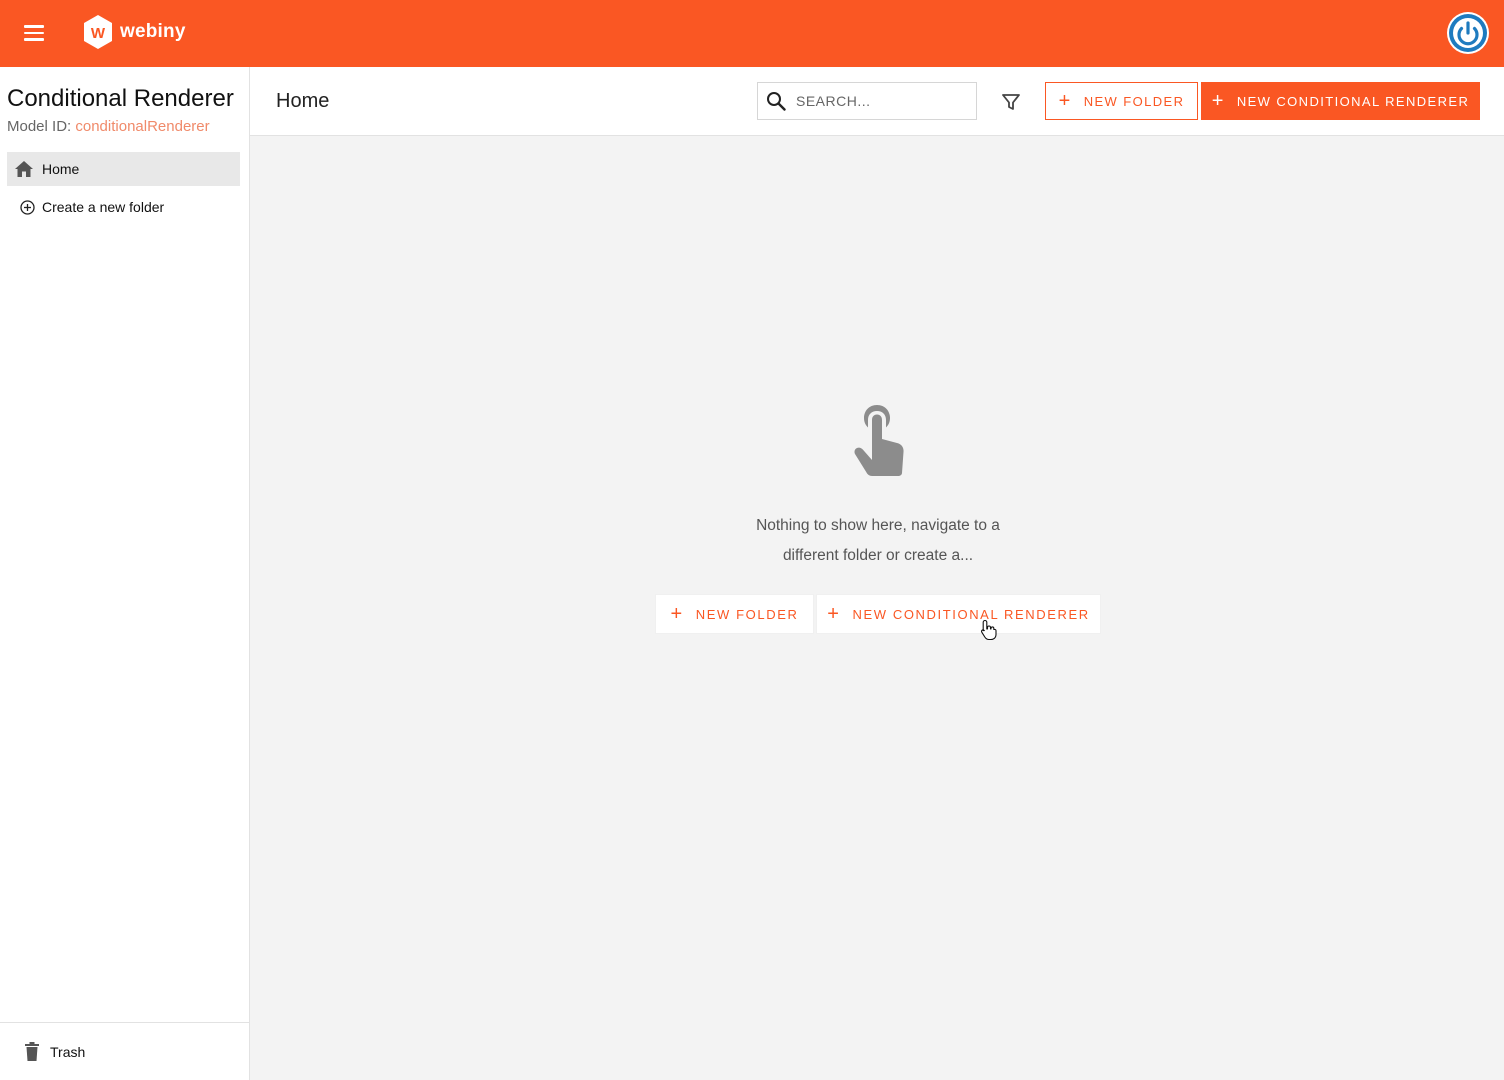 This screenshot has height=1080, width=1504. I want to click on webiny-logo: W webiny, so click(134, 32).